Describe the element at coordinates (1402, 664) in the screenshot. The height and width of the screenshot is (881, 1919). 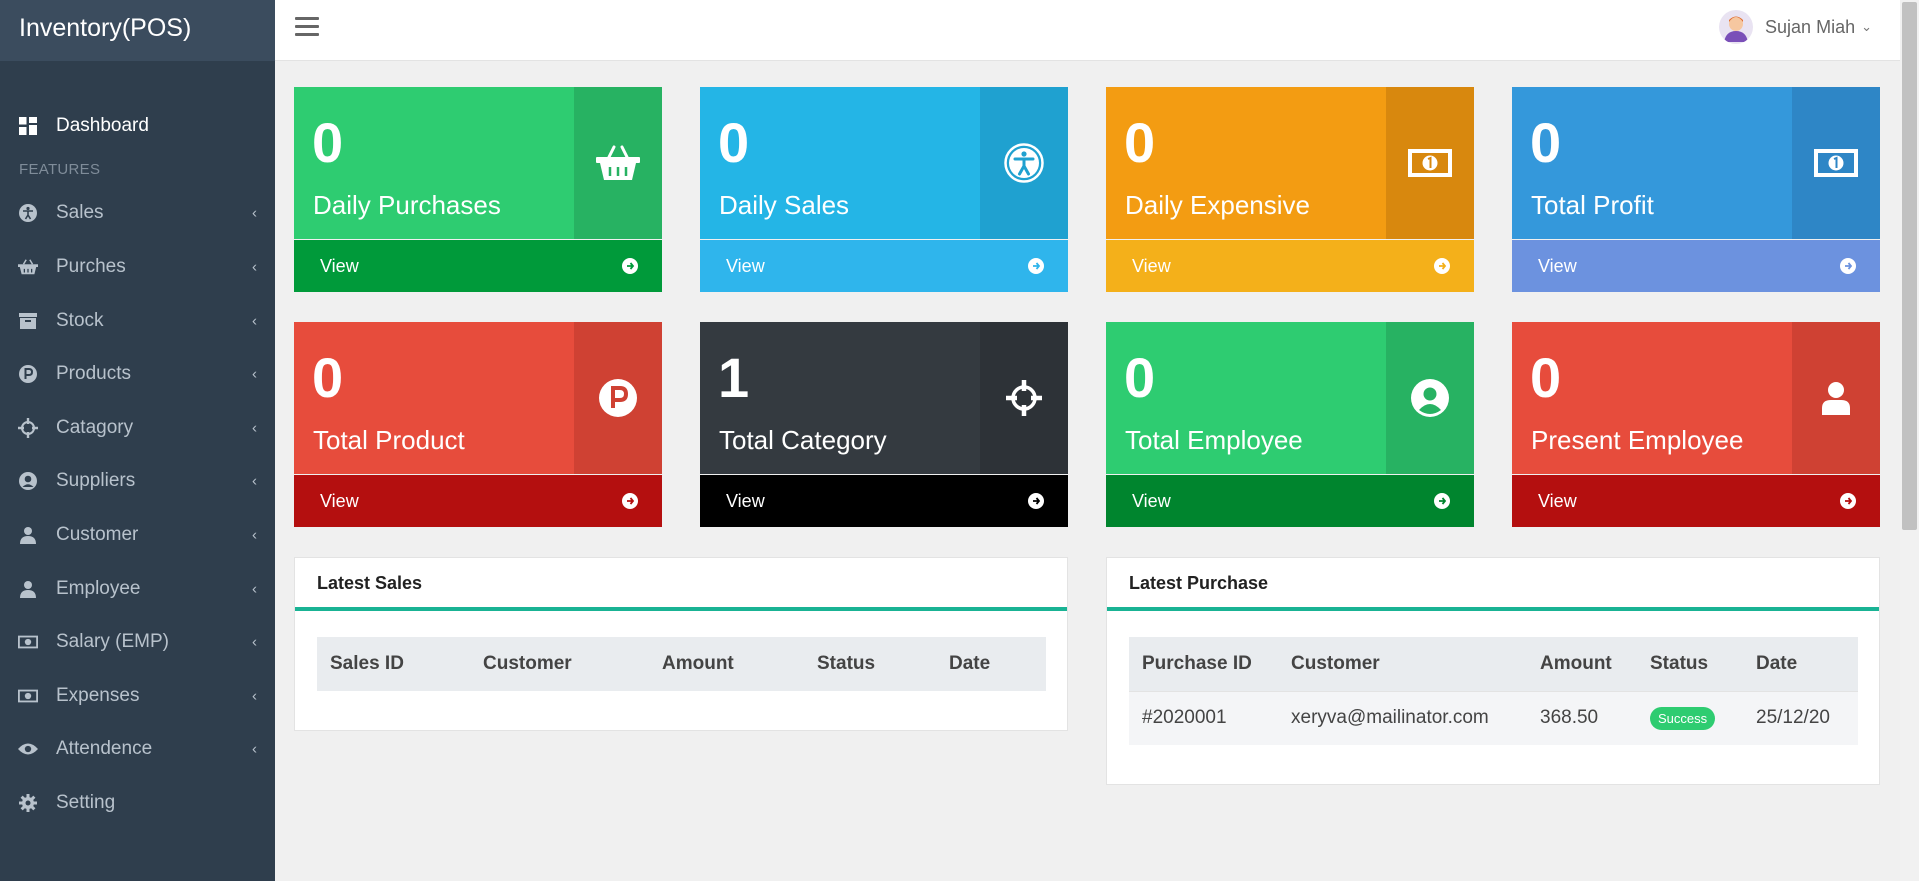
I see `column-header: Customer` at that location.